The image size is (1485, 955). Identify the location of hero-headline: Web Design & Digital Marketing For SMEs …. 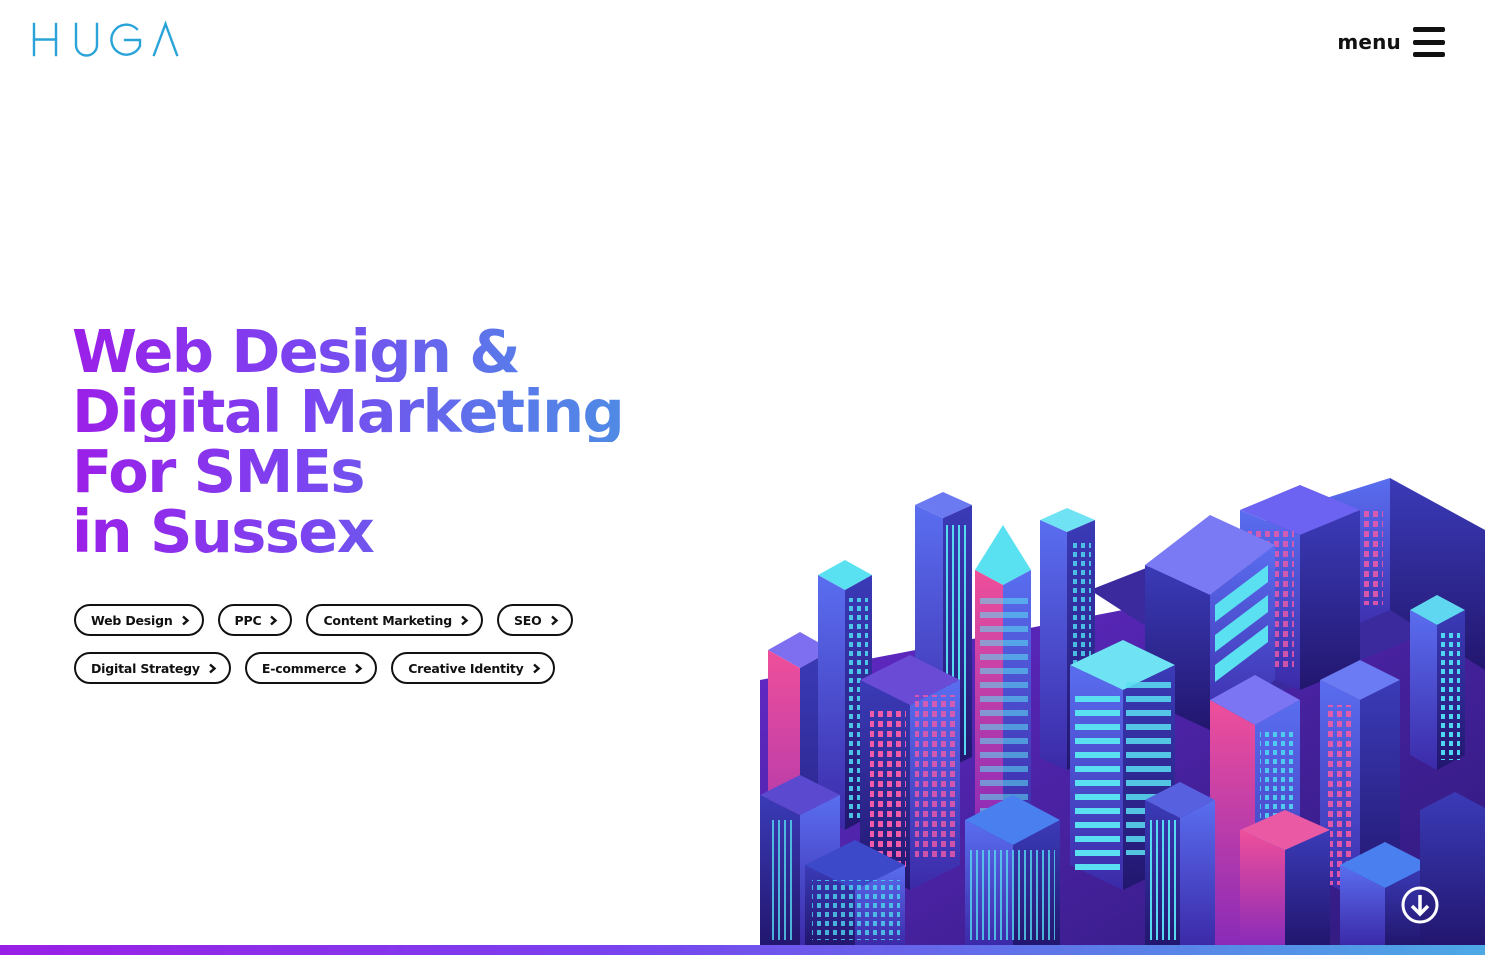
(392, 442).